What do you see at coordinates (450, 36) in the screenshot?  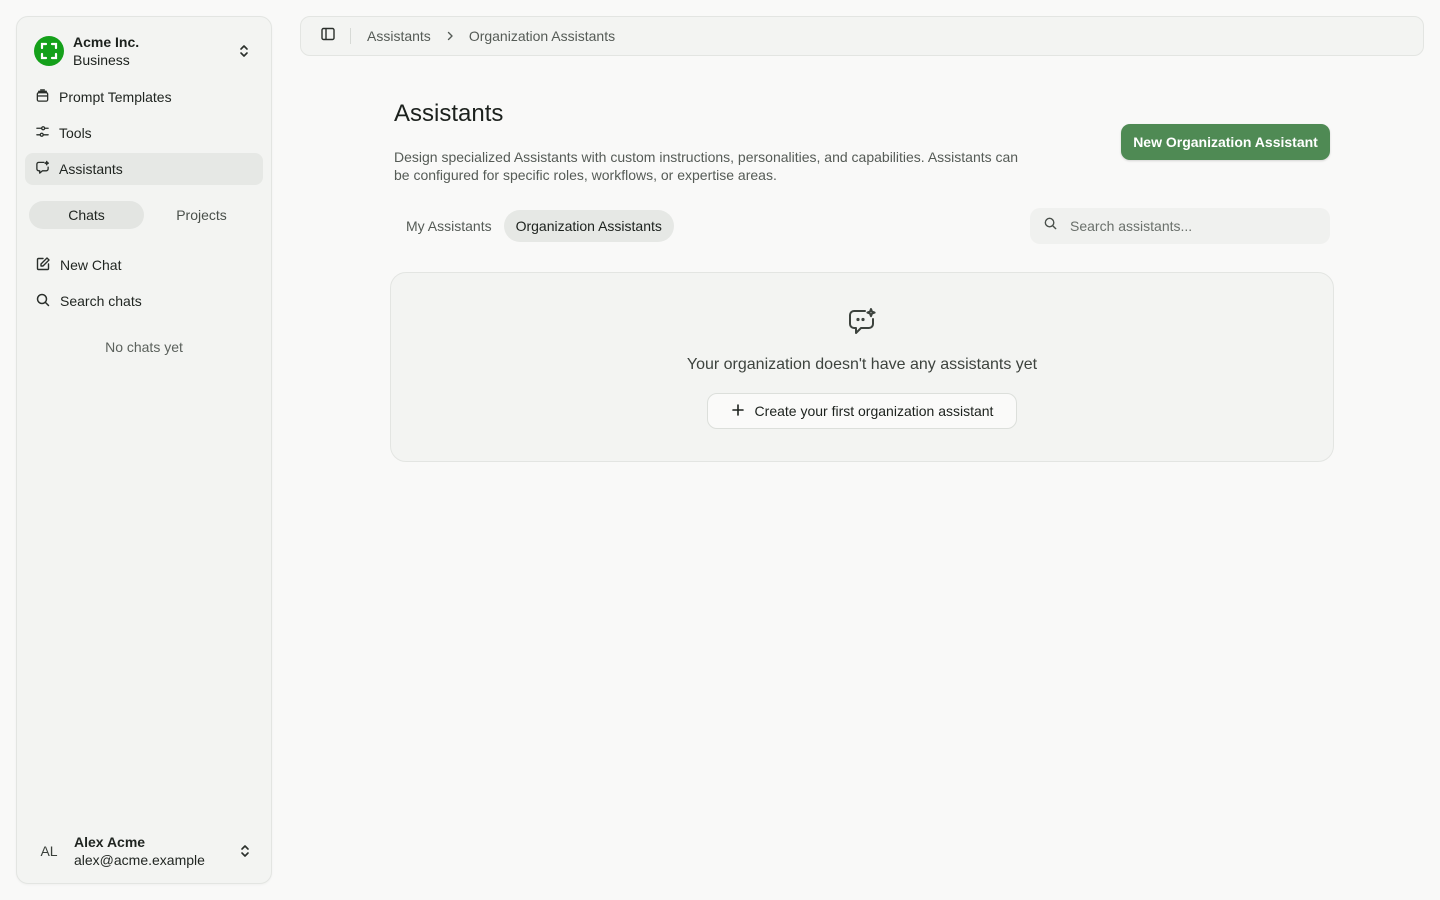 I see `chevron-right-icon` at bounding box center [450, 36].